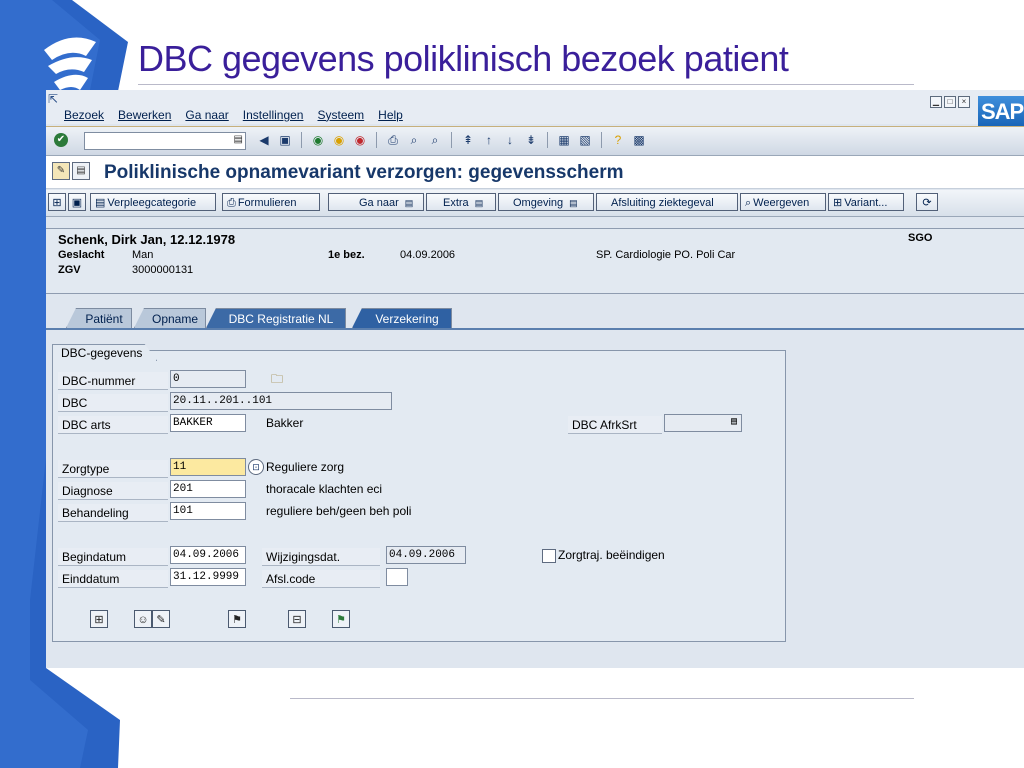 This screenshot has width=1024, height=768. I want to click on menu-ga-naar: Ga naar, so click(206, 115).